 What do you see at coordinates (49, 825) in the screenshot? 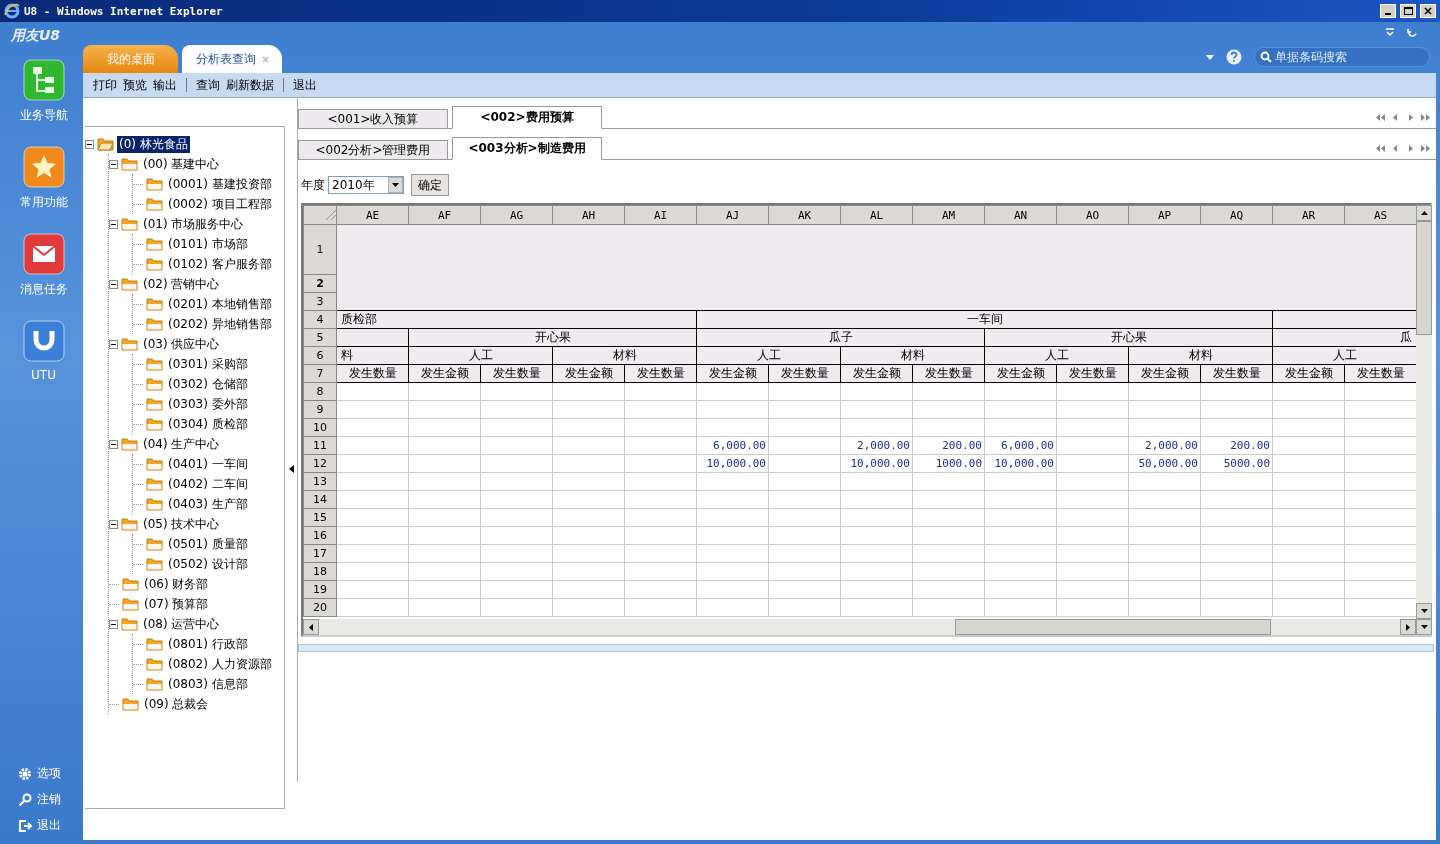
I see `nav-link: 退出` at bounding box center [49, 825].